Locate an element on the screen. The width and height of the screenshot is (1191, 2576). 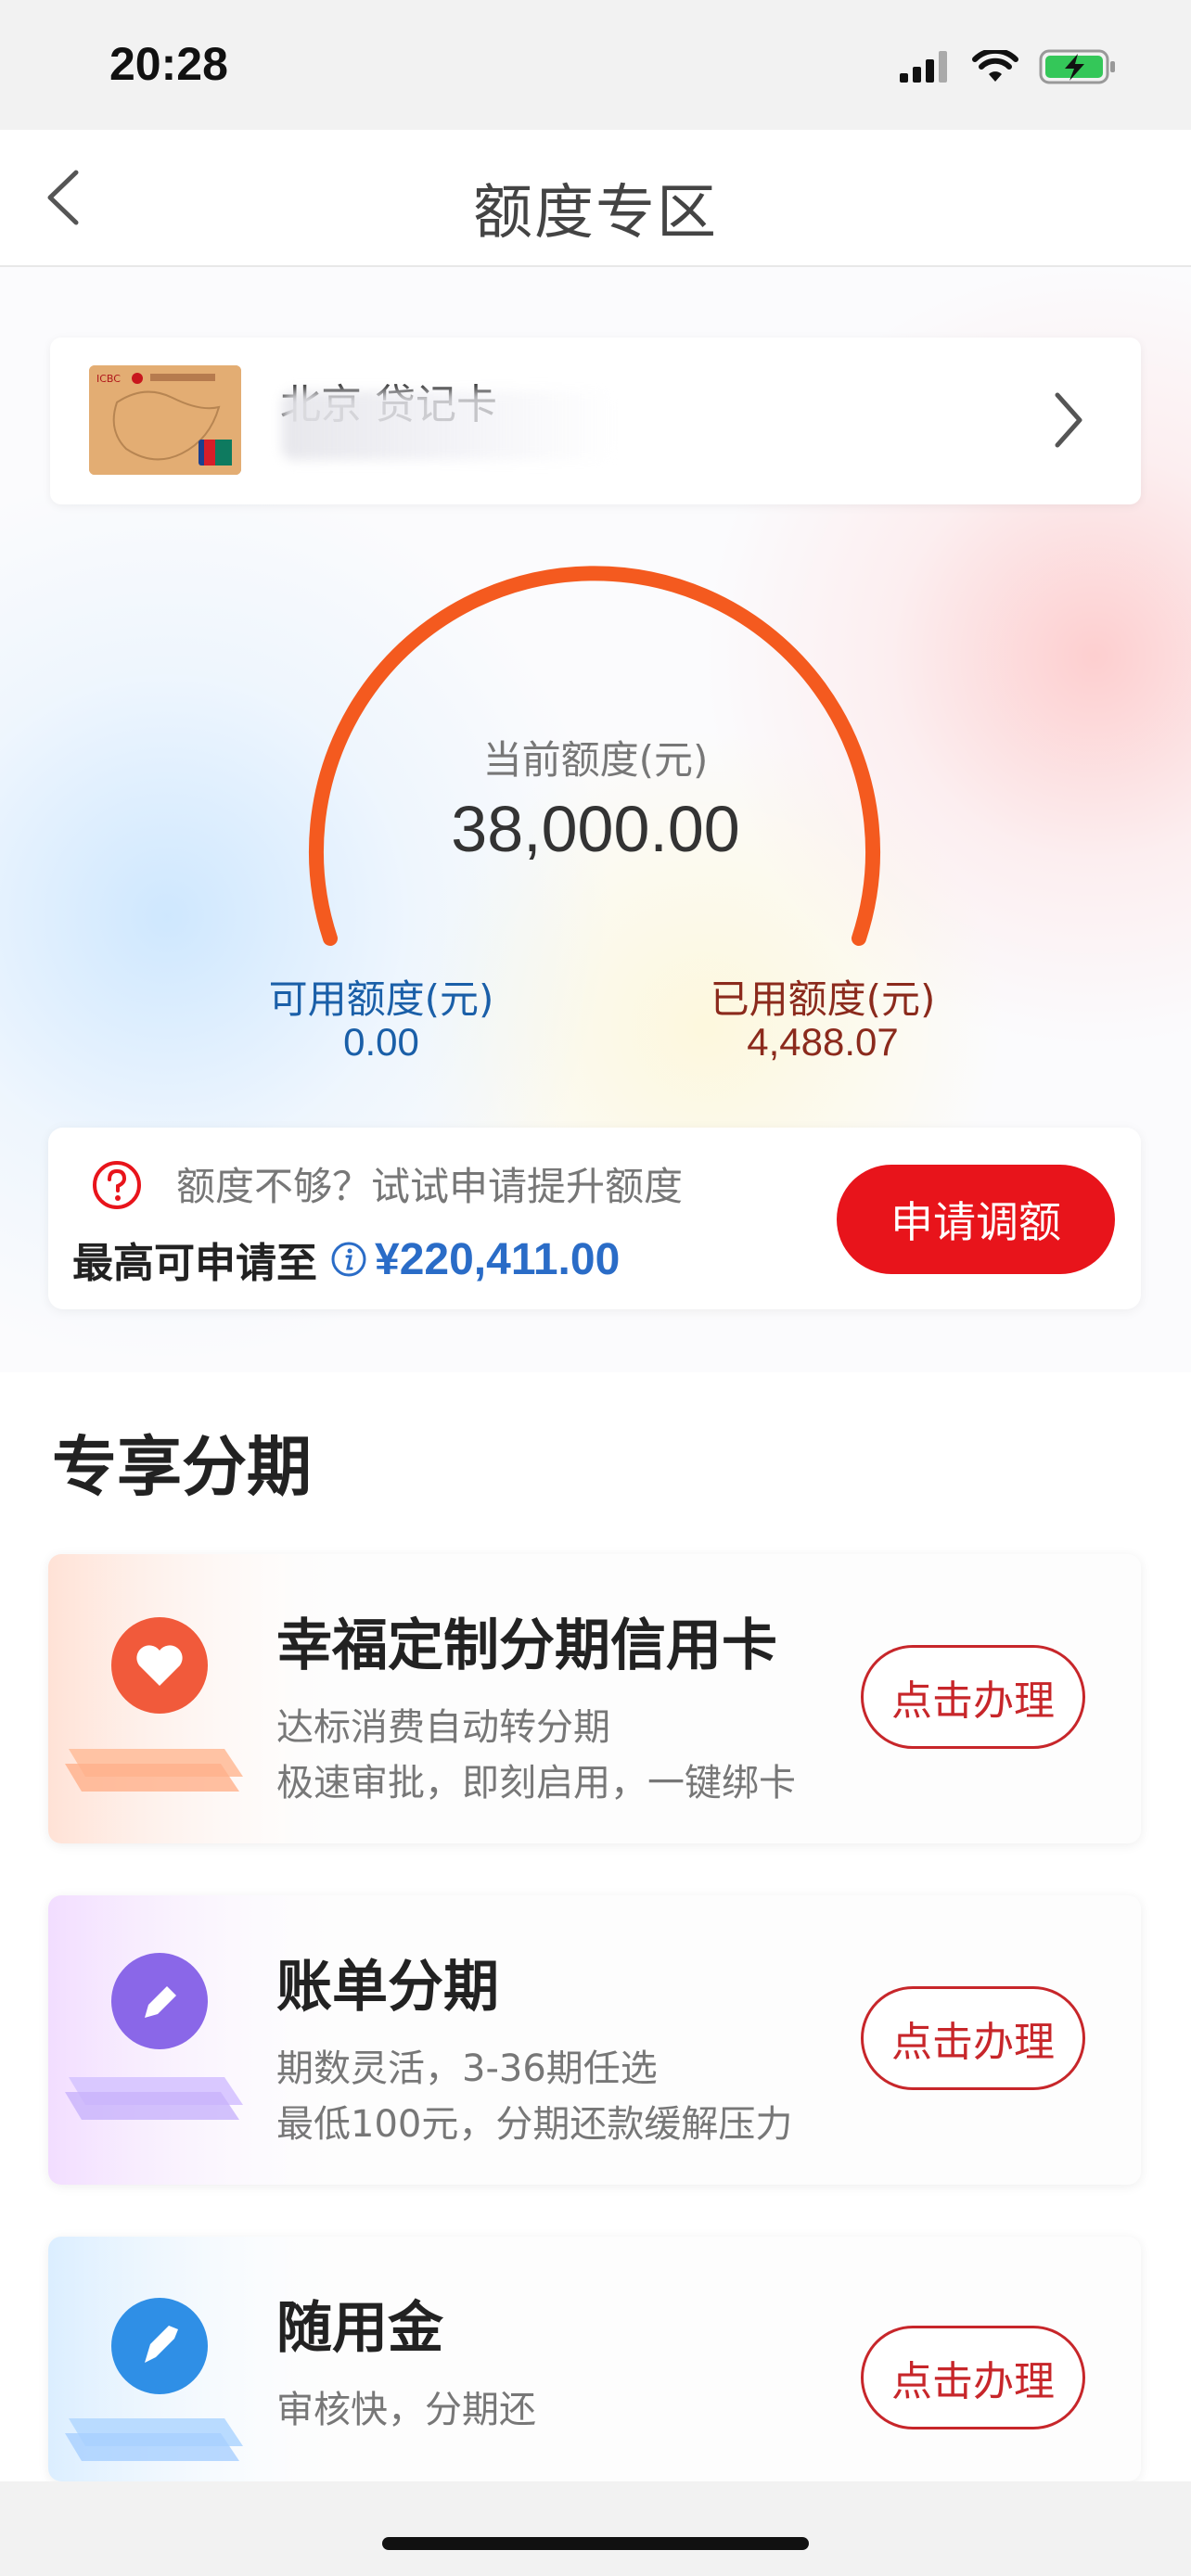
info-icon is located at coordinates (348, 1259).